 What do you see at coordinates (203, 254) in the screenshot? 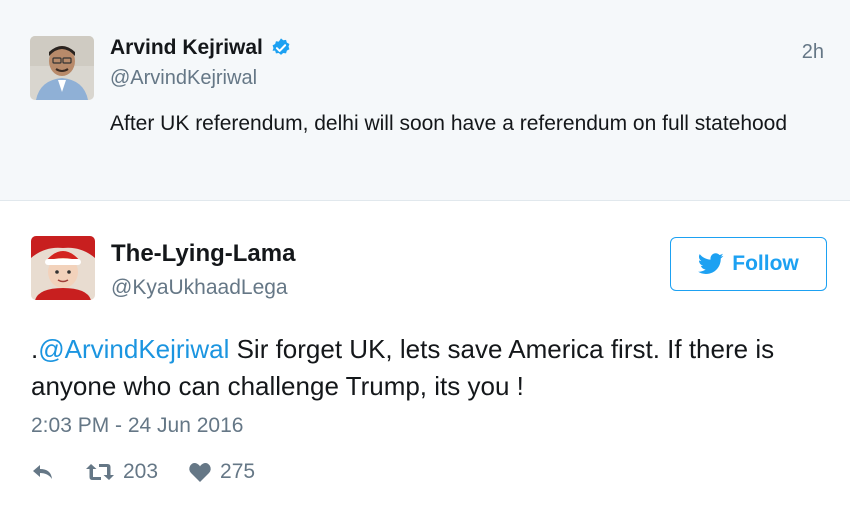
I see `author-name: The-Lying-Lama` at bounding box center [203, 254].